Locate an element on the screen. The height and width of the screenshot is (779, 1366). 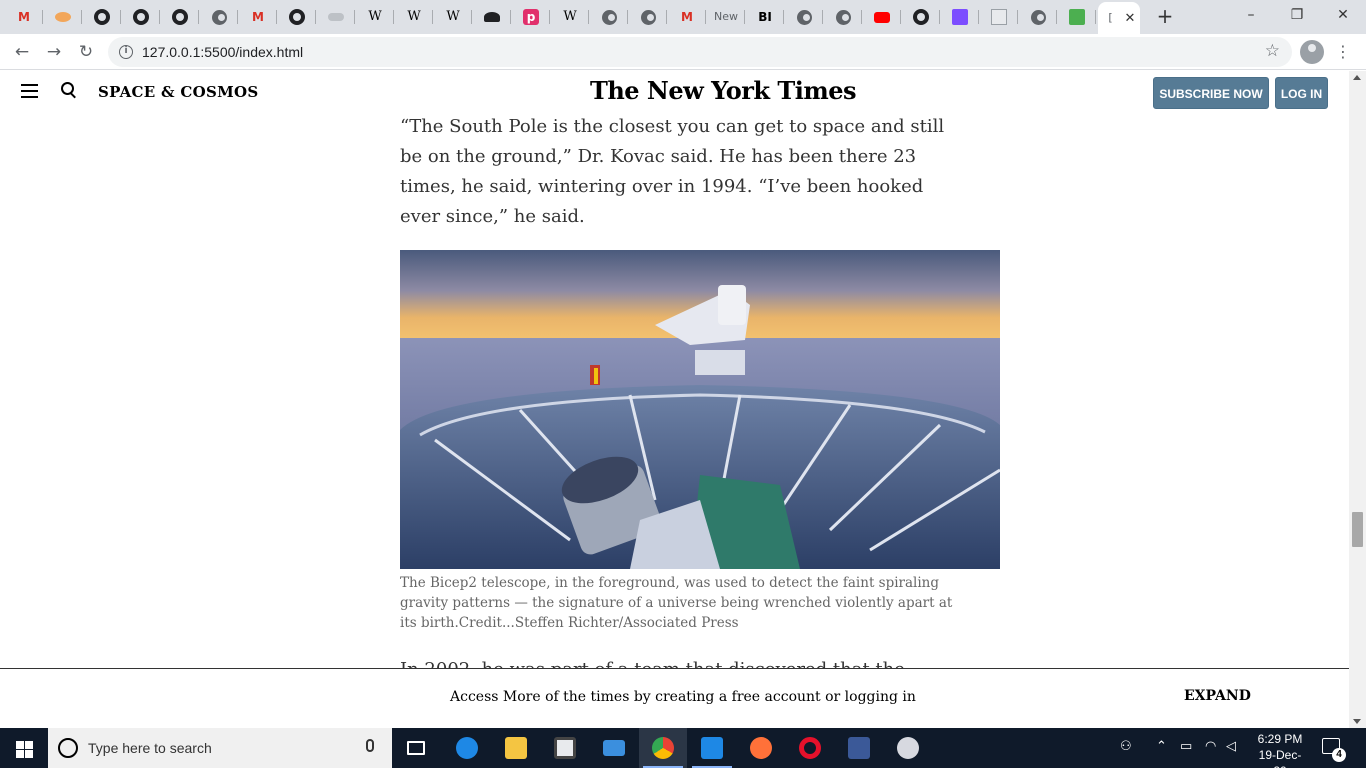
profile-avatar is located at coordinates (1312, 52).